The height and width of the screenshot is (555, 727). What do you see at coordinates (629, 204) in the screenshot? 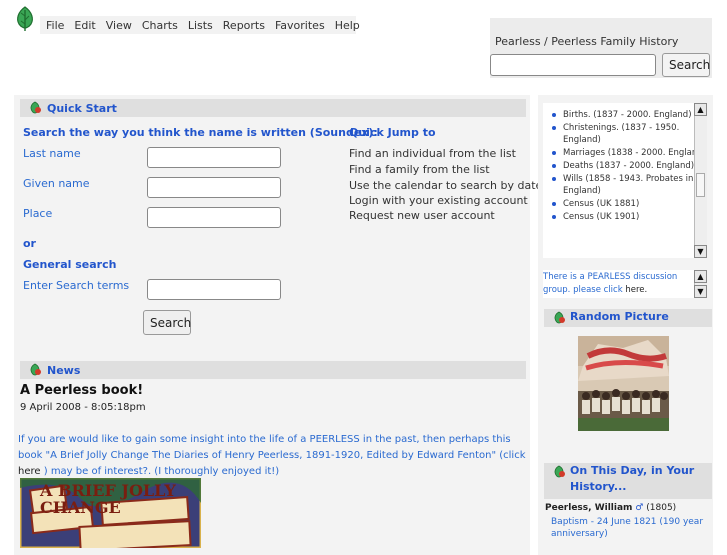
I see `source-item: Census (UK 1881)` at bounding box center [629, 204].